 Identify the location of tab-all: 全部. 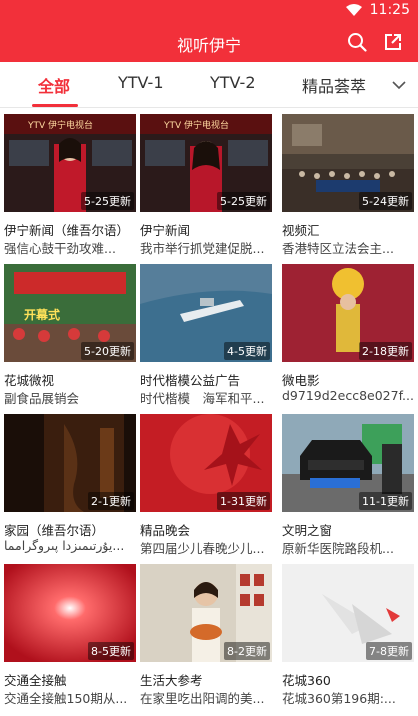
(54, 85).